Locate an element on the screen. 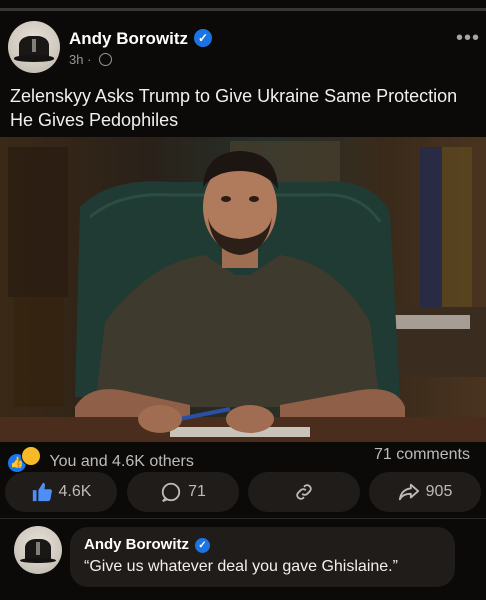 Image resolution: width=486 pixels, height=600 pixels. author-avatar is located at coordinates (34, 47).